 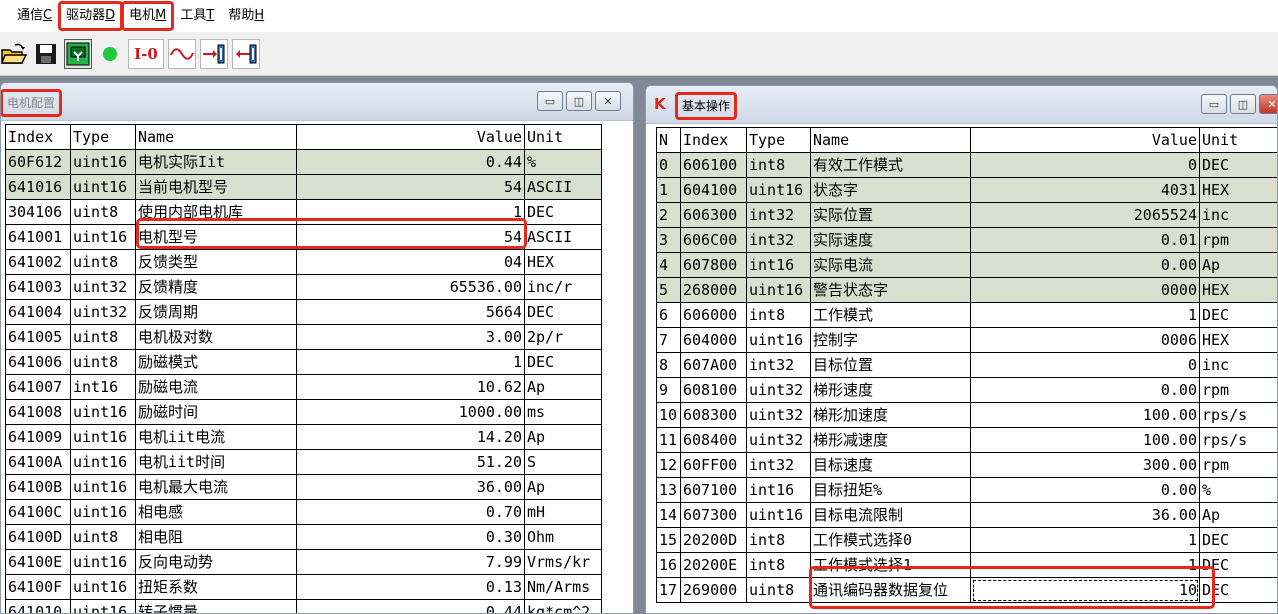 I want to click on oscilloscope-icon, so click(x=182, y=53).